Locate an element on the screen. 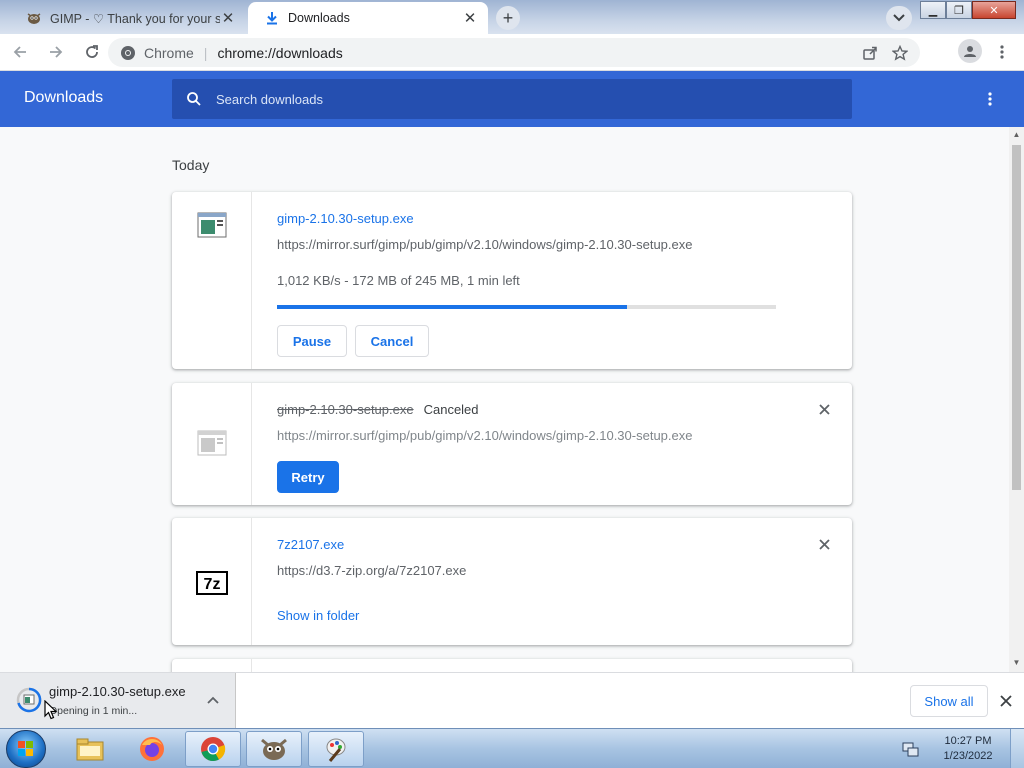  search-icon is located at coordinates (194, 99).